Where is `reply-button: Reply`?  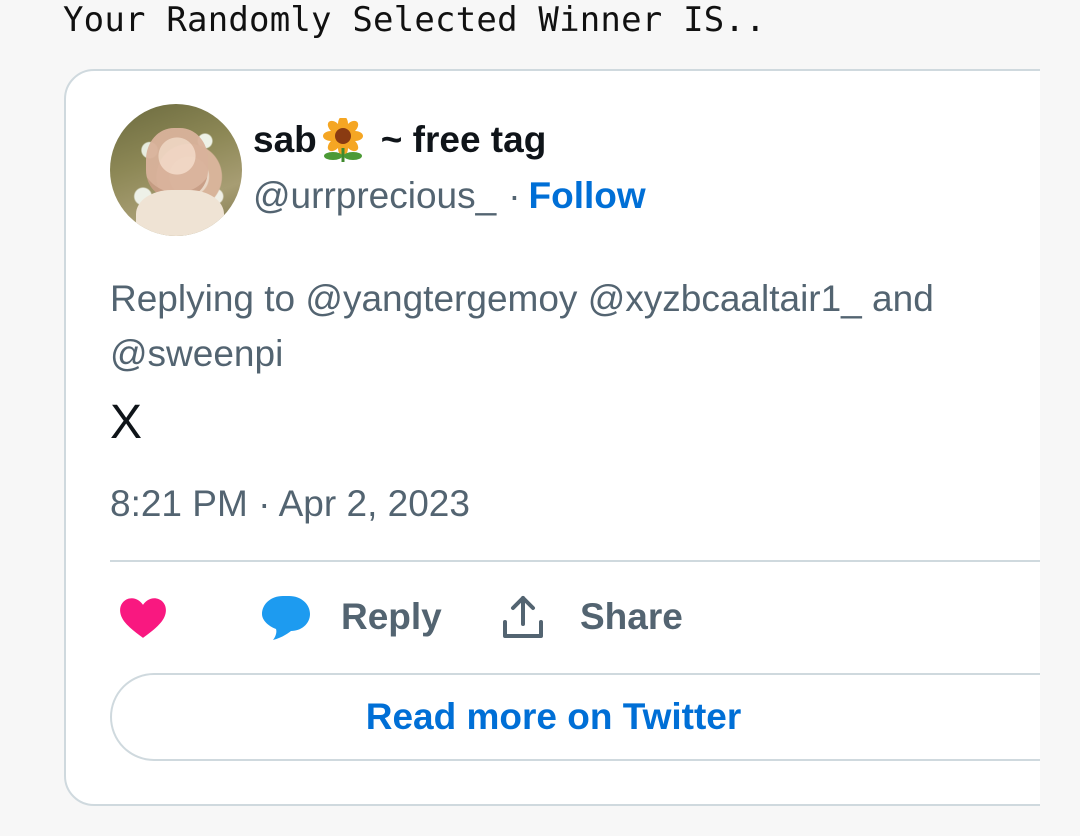
reply-button: Reply is located at coordinates (351, 617).